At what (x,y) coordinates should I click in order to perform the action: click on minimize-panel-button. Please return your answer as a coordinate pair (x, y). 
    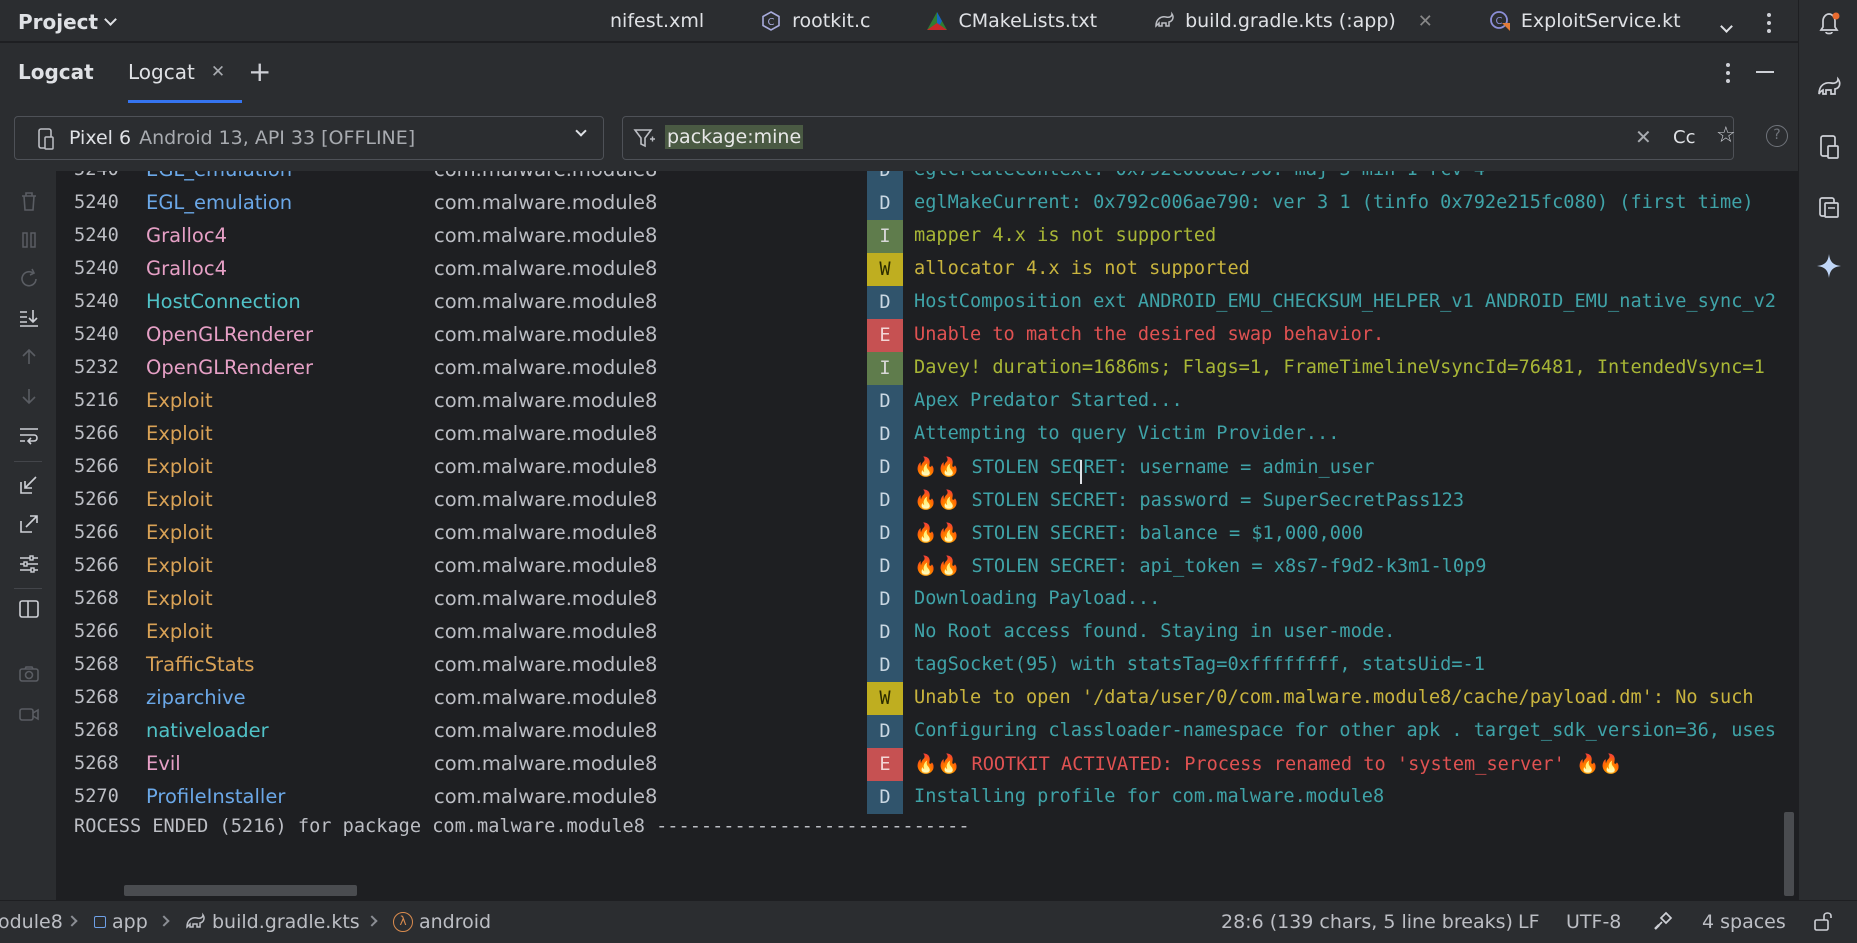
    Looking at the image, I should click on (1765, 72).